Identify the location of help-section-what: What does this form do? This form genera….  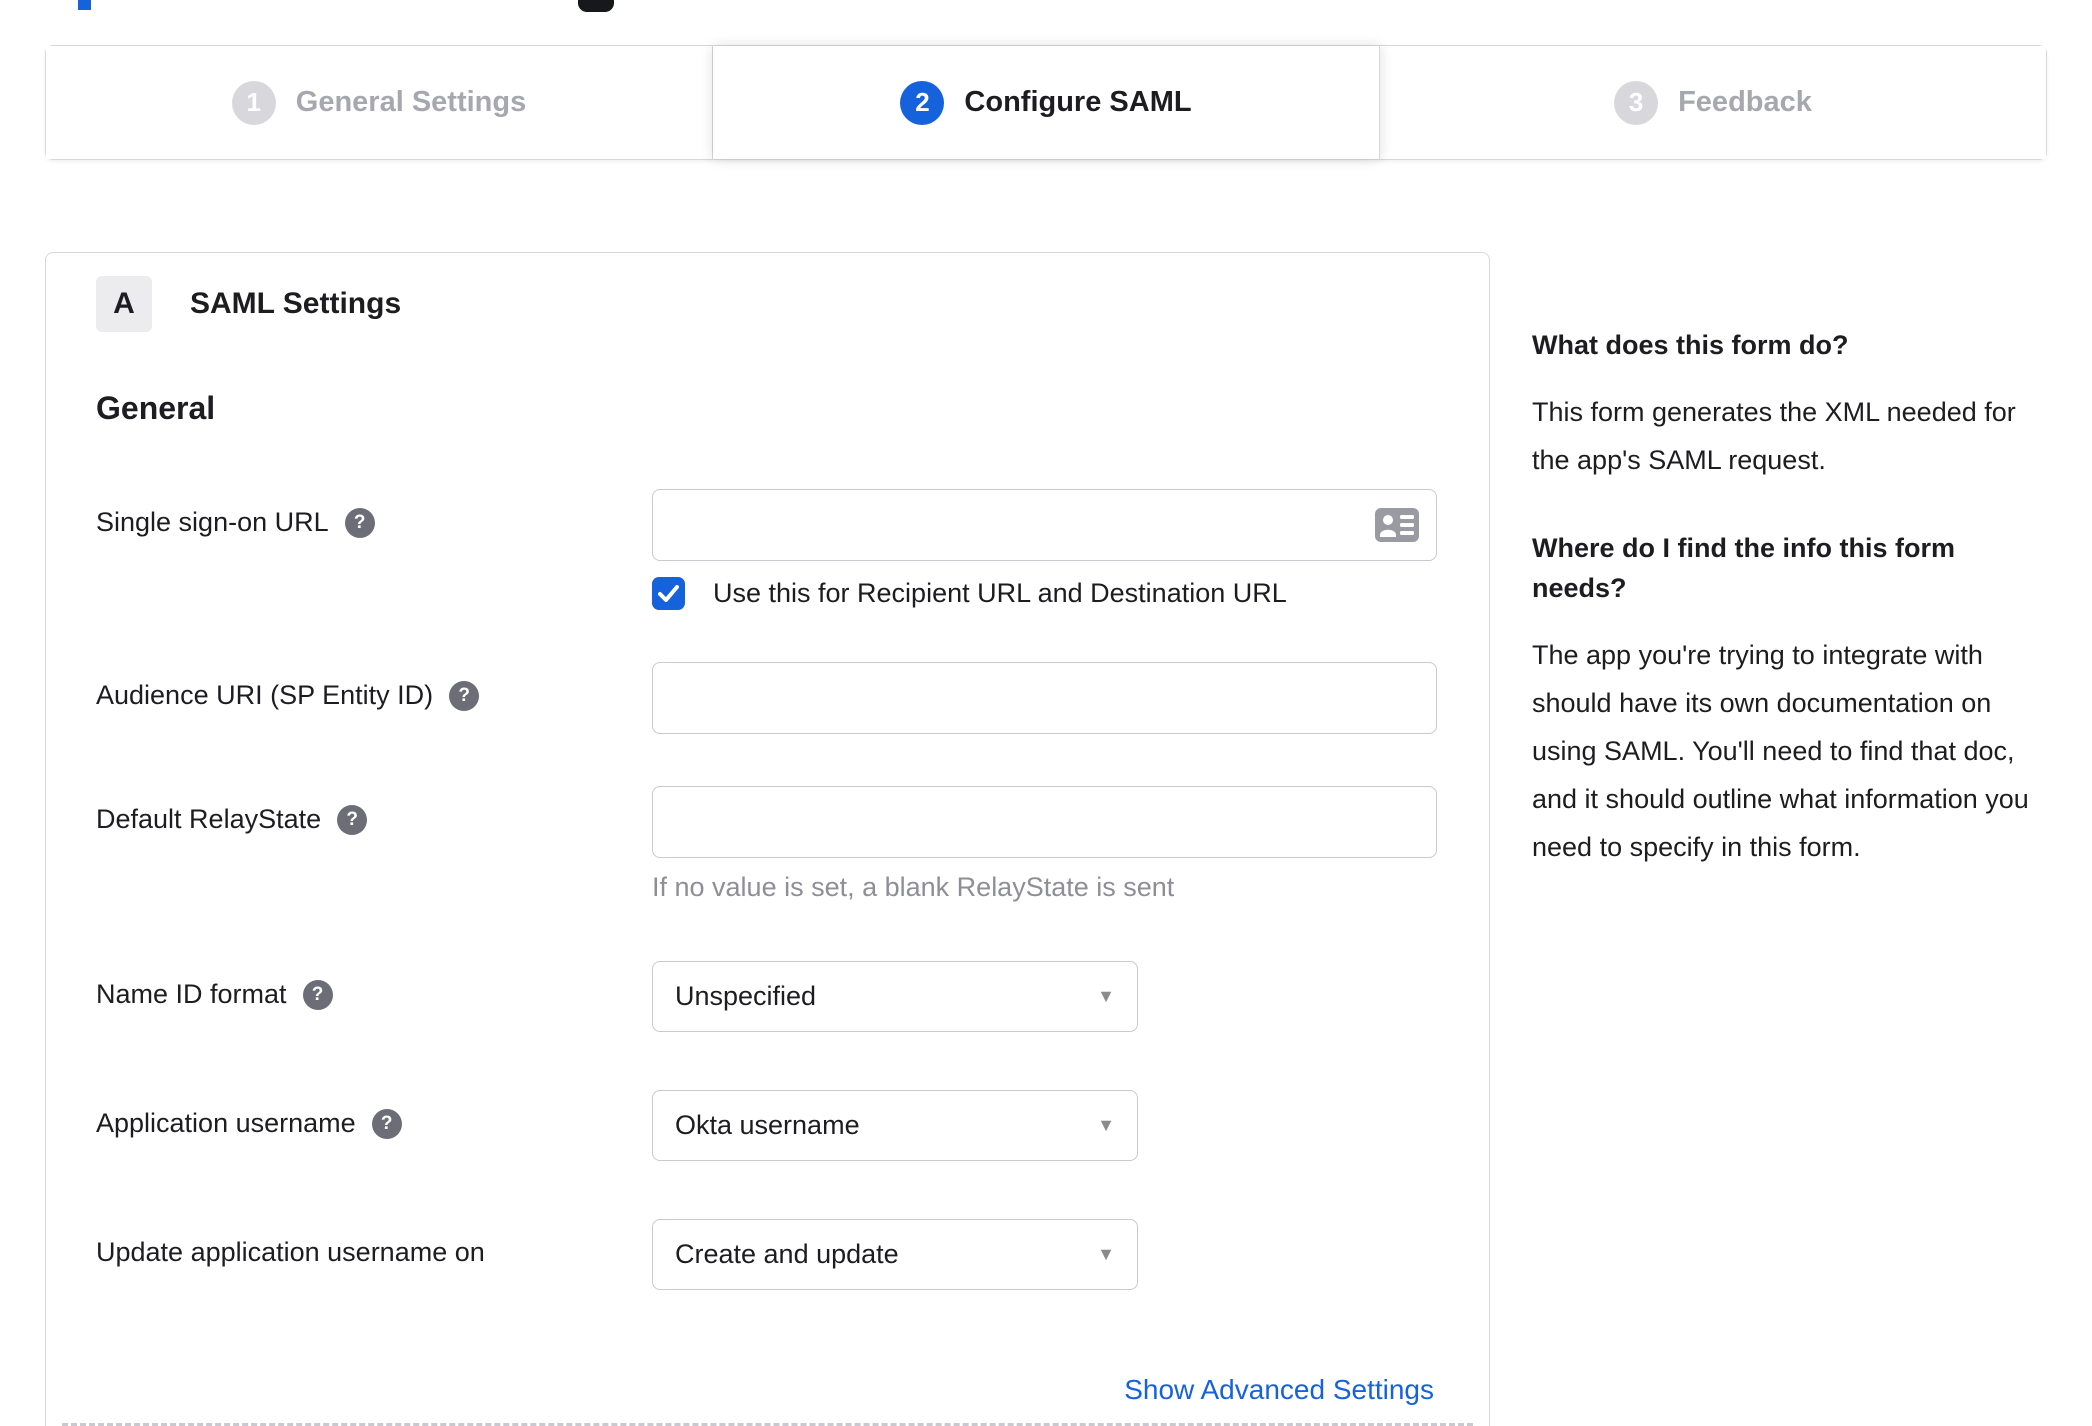
(1784, 404).